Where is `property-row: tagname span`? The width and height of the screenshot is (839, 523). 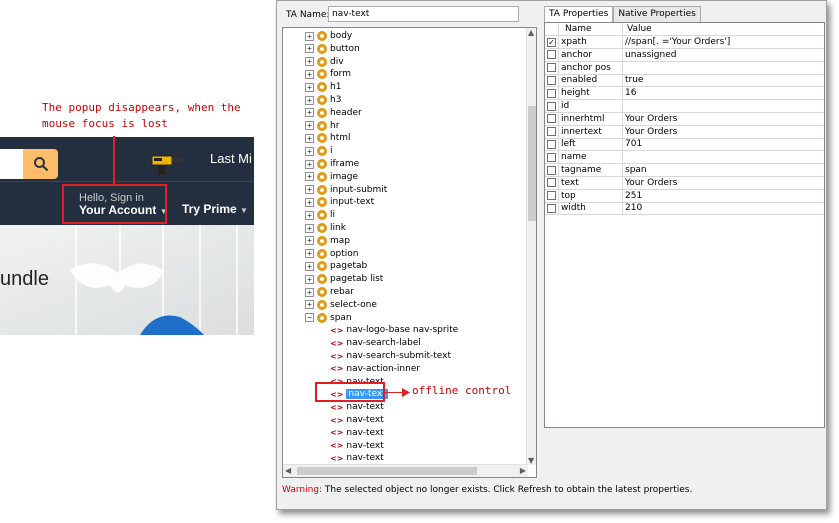 property-row: tagname span is located at coordinates (684, 170).